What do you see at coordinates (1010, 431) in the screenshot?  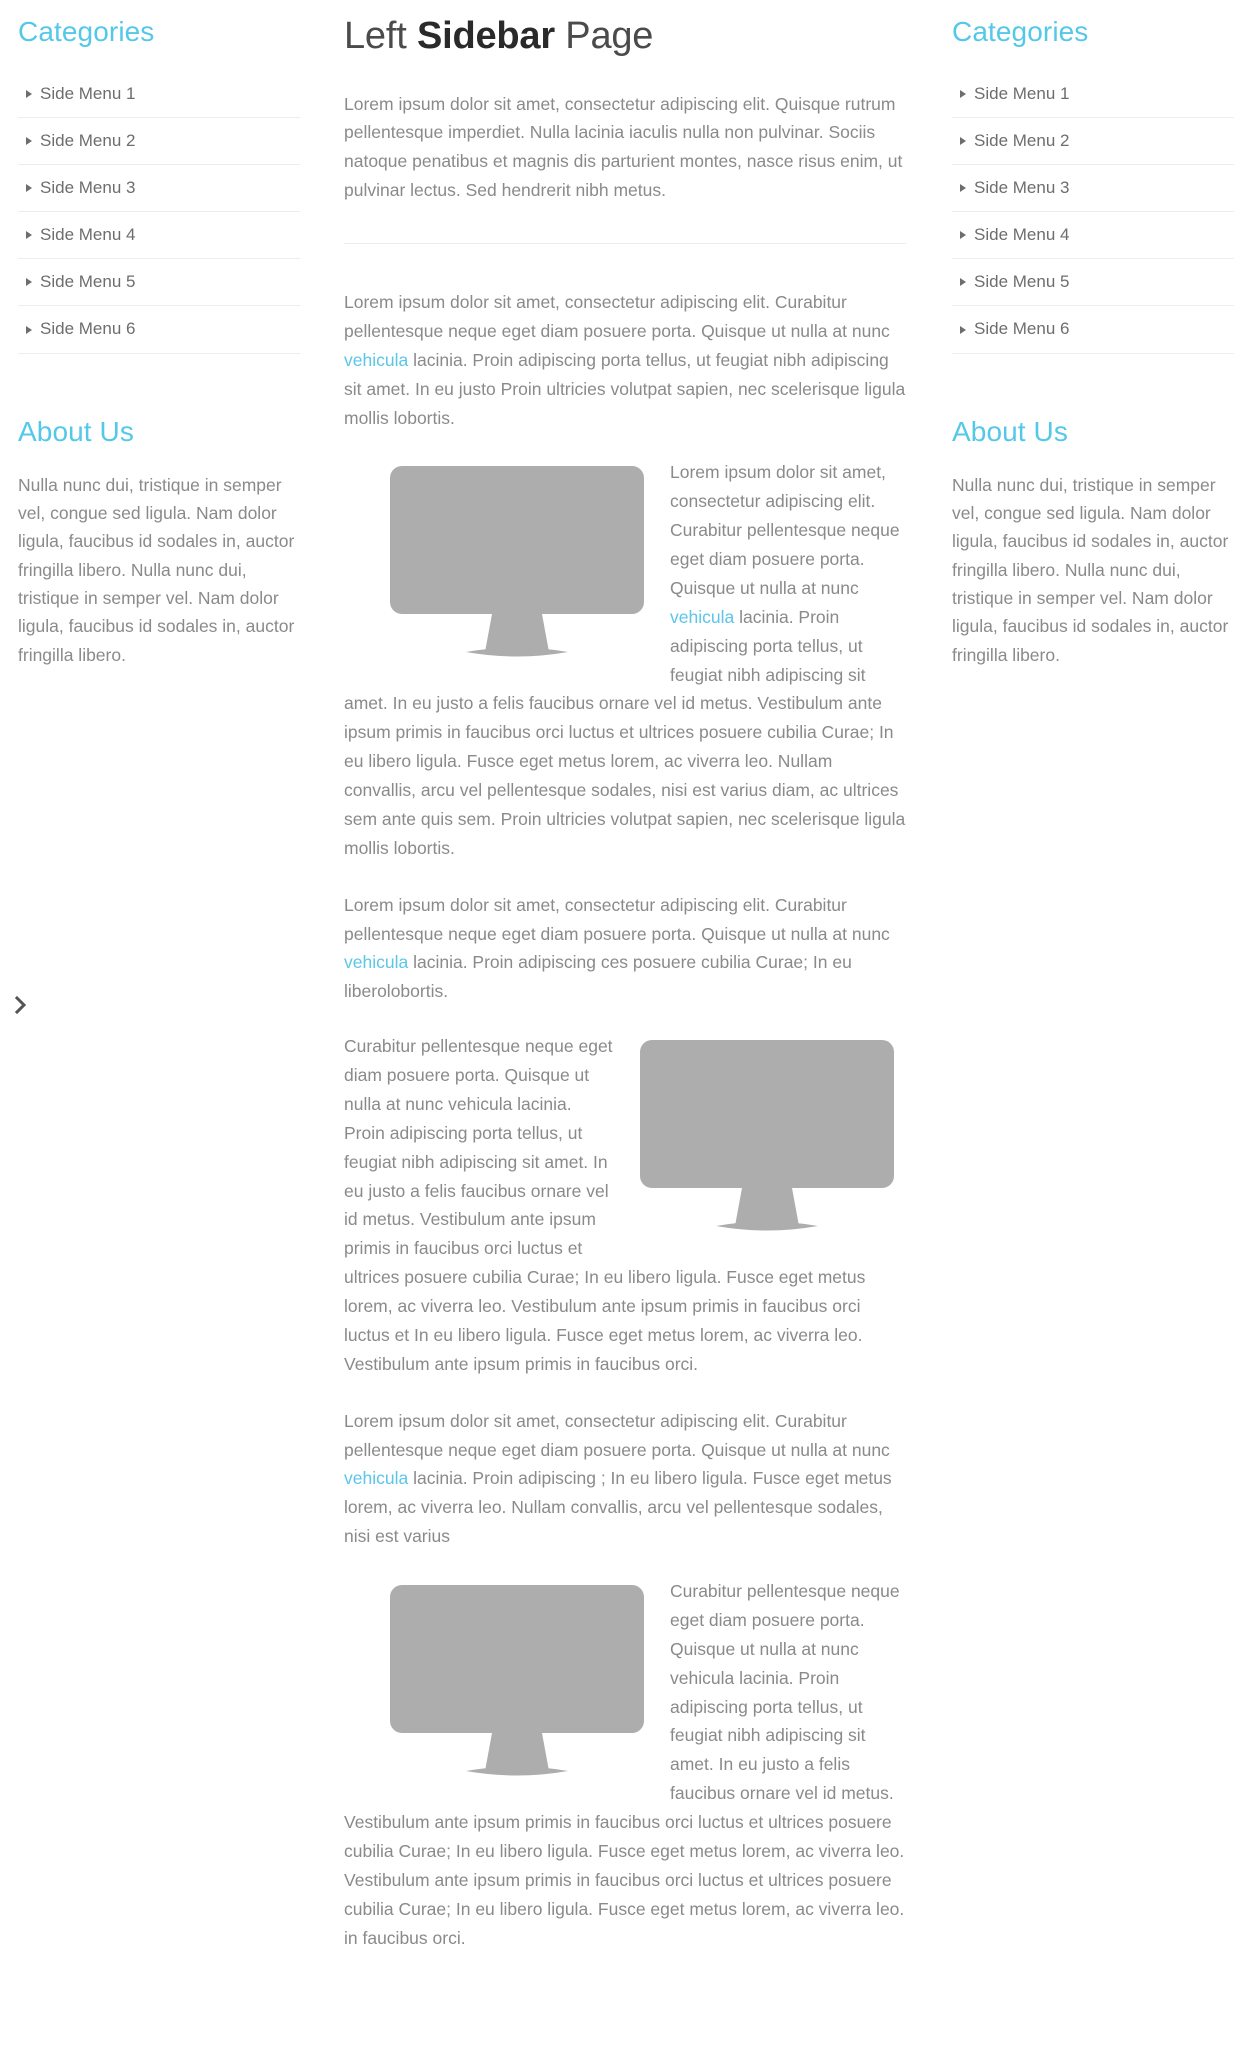 I see `right-about-title: About Us` at bounding box center [1010, 431].